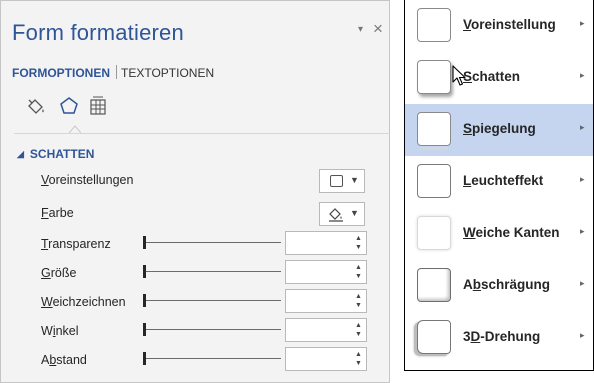  Describe the element at coordinates (213, 271) in the screenshot. I see `size-slider` at that location.